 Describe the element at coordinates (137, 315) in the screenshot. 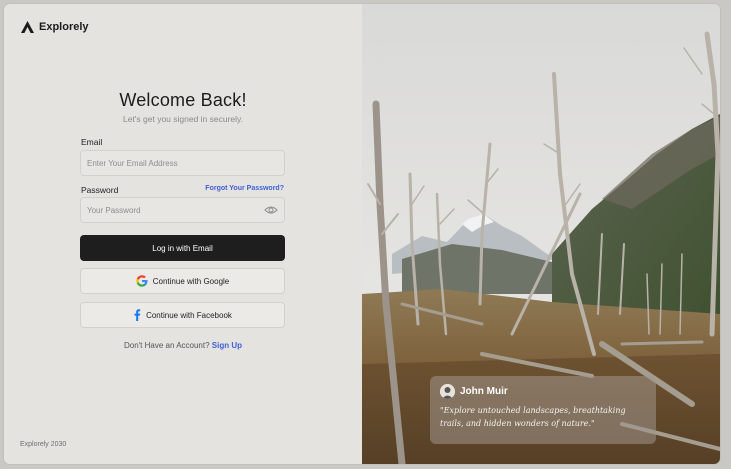

I see `facebook-icon` at that location.